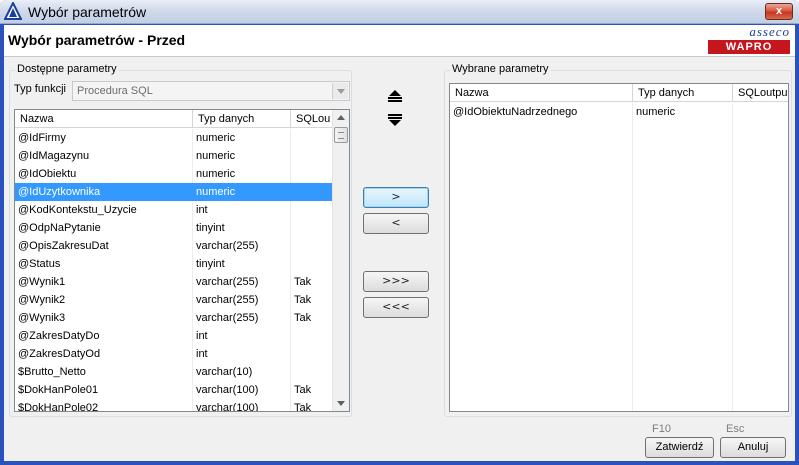 Image resolution: width=799 pixels, height=465 pixels. What do you see at coordinates (104, 300) in the screenshot?
I see `cell-name: @Wynik2` at bounding box center [104, 300].